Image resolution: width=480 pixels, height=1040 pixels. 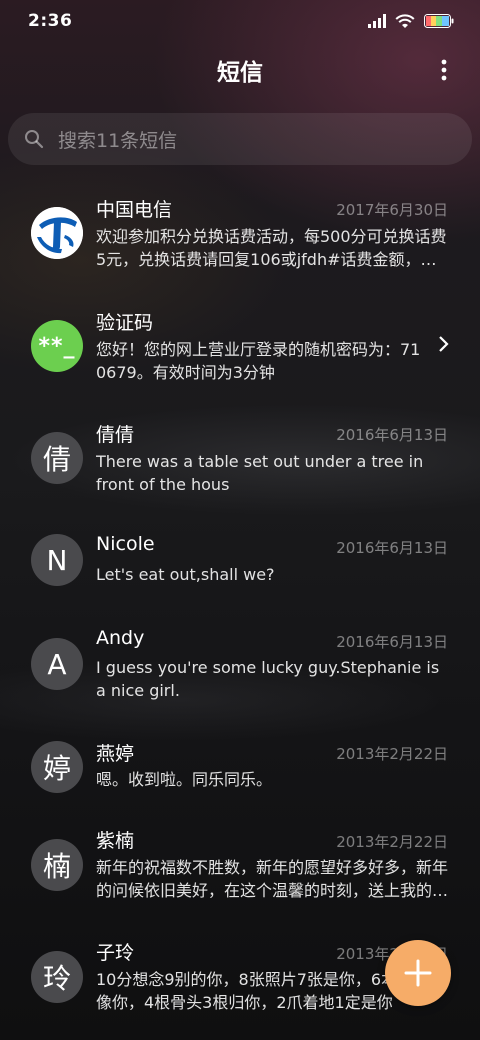 I want to click on contact-name: 倩倩, so click(x=115, y=435).